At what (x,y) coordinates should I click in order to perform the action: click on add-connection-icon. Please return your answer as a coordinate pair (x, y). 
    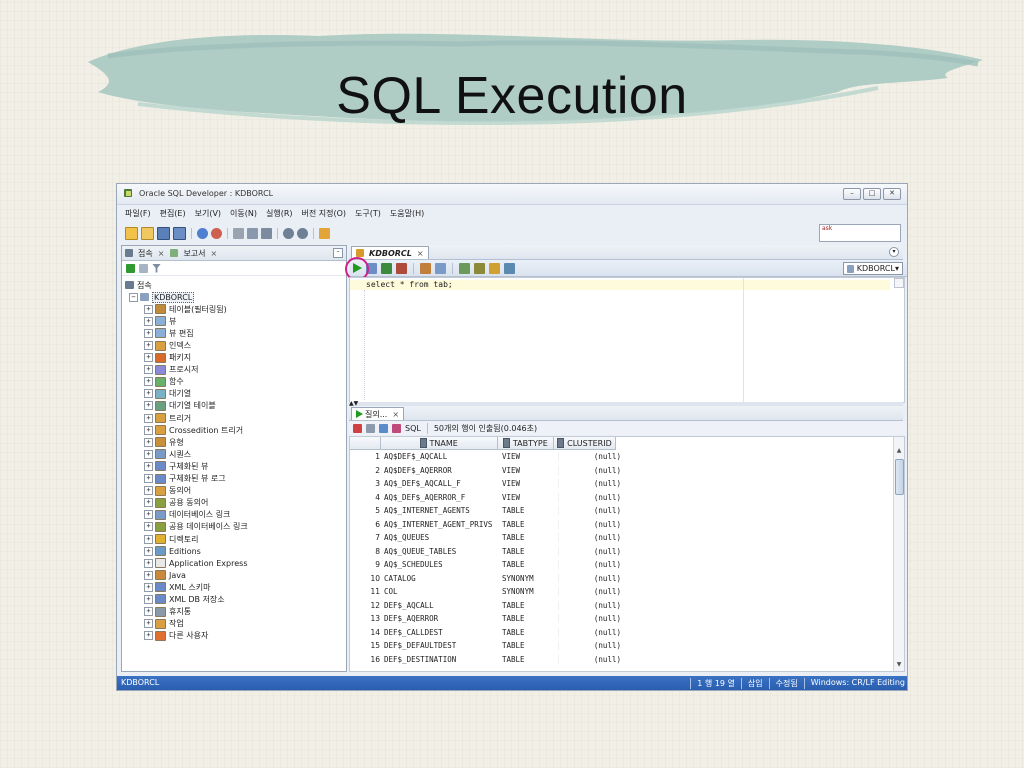
    Looking at the image, I should click on (130, 268).